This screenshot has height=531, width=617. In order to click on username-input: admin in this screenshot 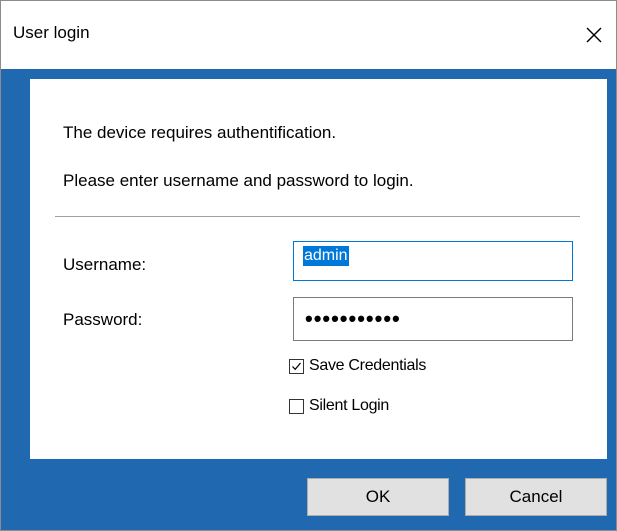, I will do `click(433, 261)`.